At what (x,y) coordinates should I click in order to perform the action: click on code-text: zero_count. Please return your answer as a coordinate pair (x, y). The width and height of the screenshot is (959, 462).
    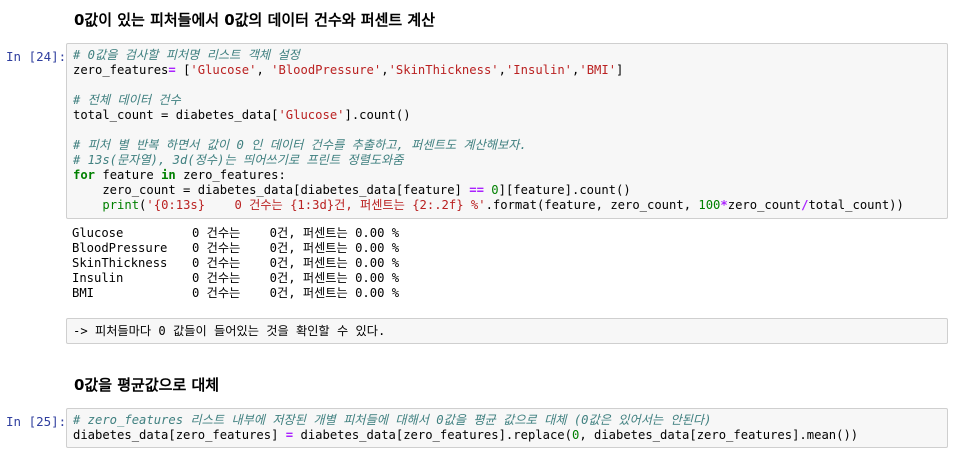
    Looking at the image, I should click on (764, 205).